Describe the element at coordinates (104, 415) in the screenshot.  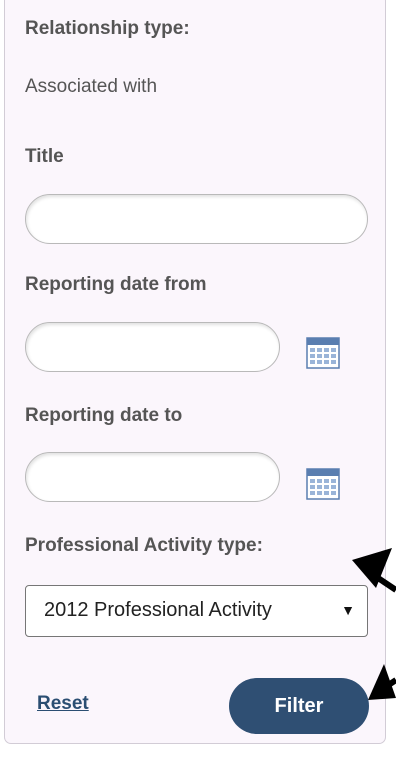
I see `reporting-date-to-label: Reporting date to` at that location.